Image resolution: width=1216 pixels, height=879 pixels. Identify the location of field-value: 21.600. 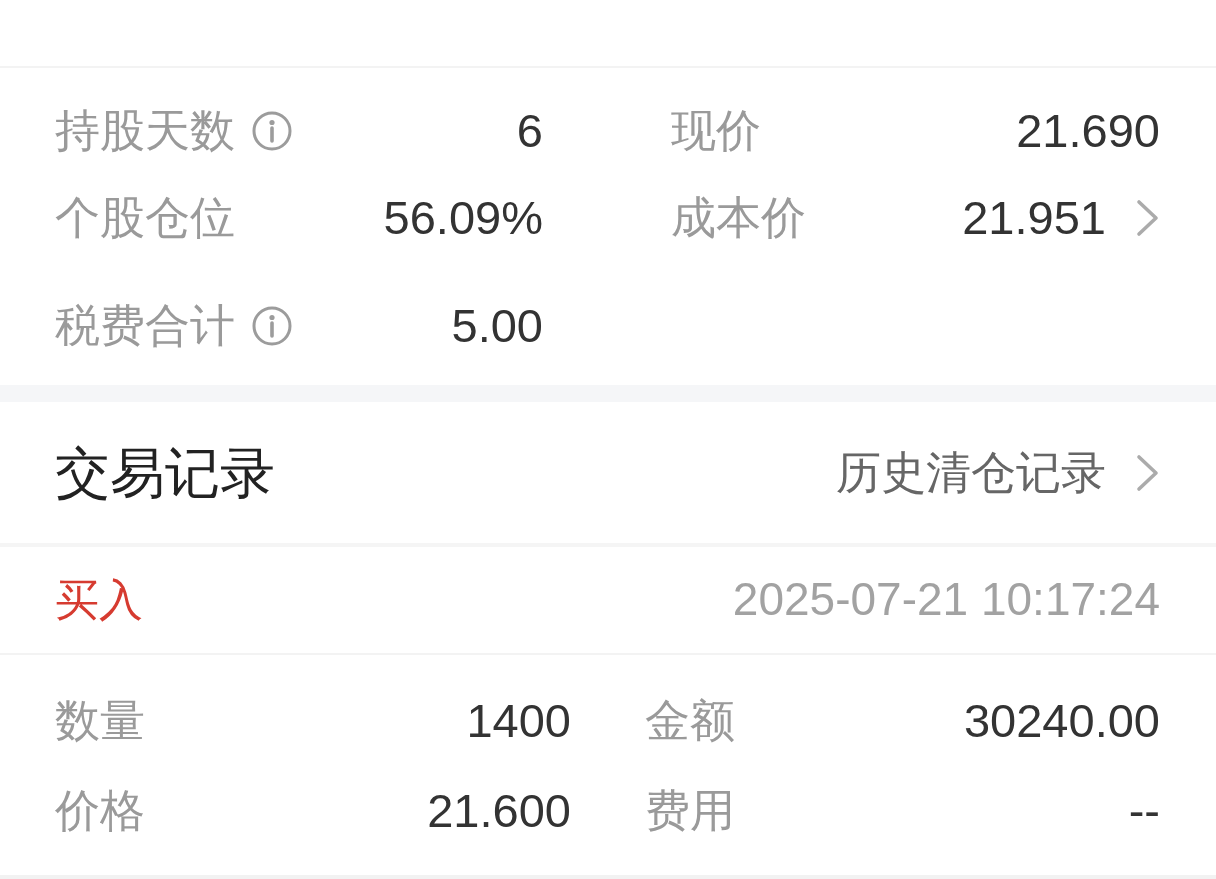
(499, 810).